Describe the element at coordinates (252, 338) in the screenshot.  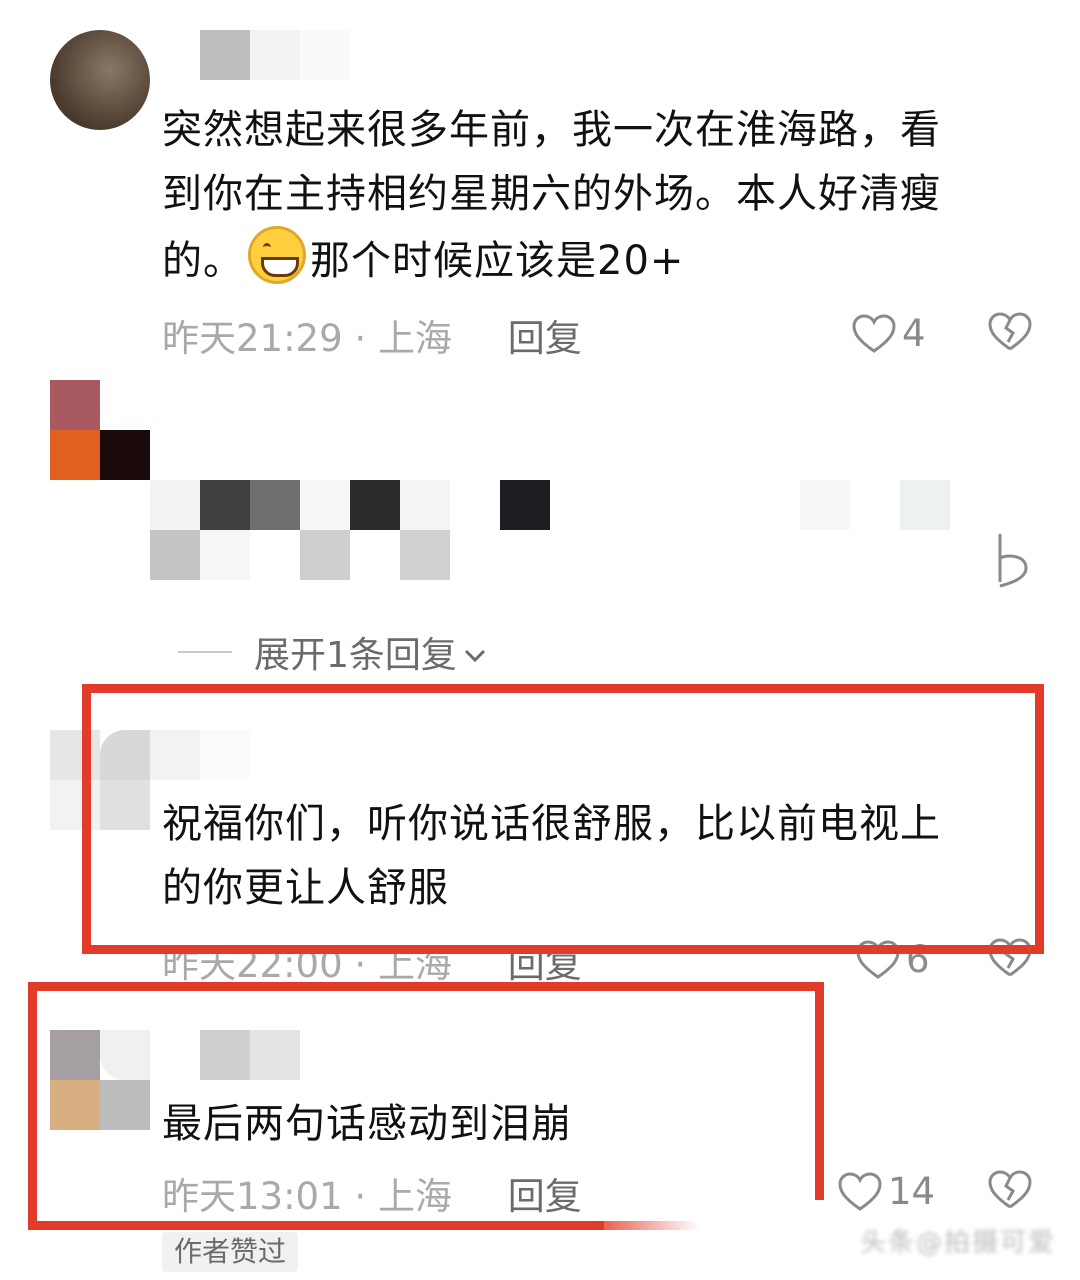
I see `comment-time: 昨天21:29` at that location.